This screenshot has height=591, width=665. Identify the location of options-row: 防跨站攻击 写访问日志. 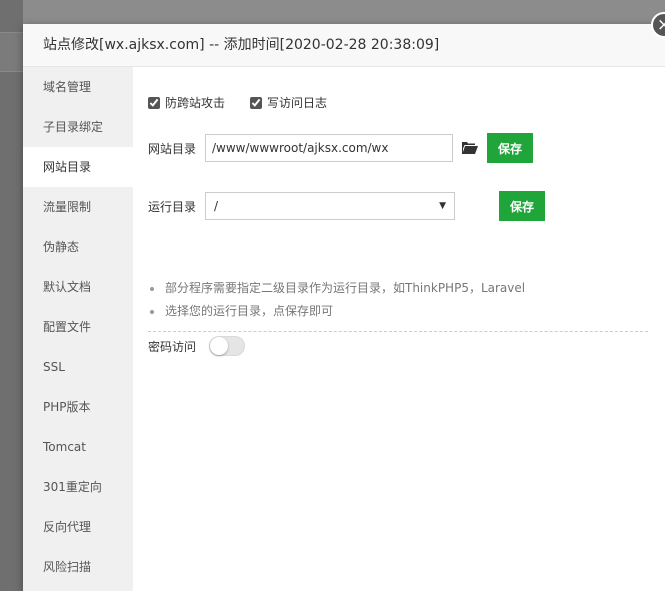
(250, 102).